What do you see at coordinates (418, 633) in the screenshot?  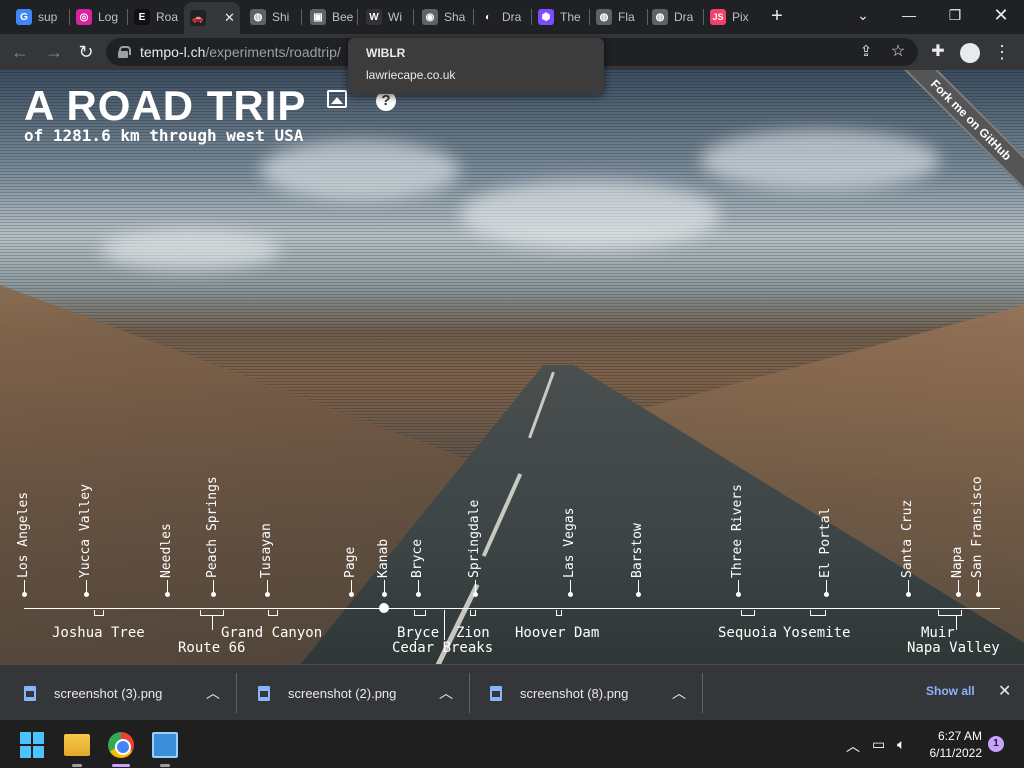 I see `region-label: Bryce` at bounding box center [418, 633].